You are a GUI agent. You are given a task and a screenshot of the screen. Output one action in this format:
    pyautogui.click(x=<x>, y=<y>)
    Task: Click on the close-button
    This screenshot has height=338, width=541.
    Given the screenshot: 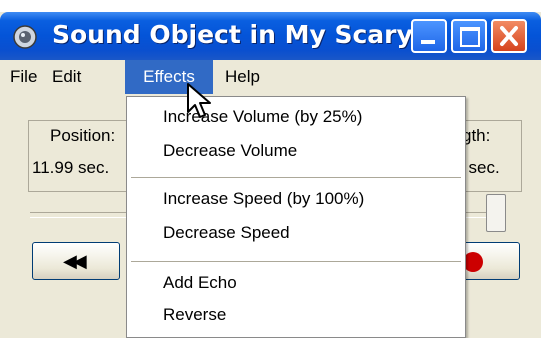 What is the action you would take?
    pyautogui.click(x=509, y=36)
    